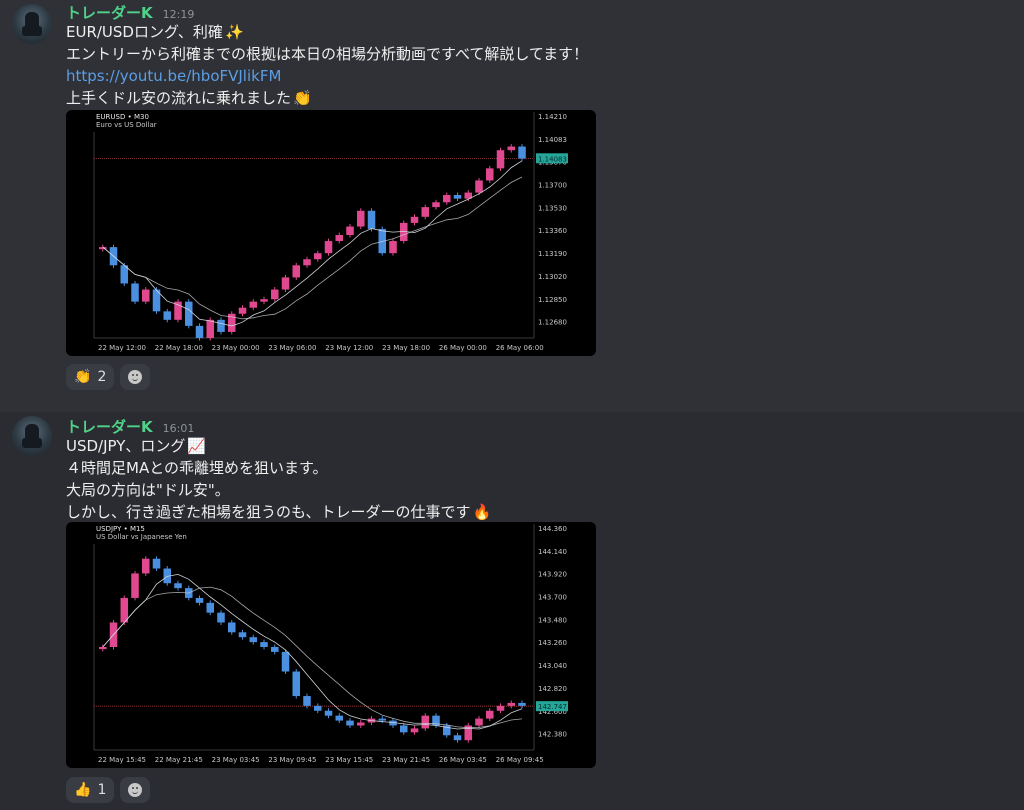 The width and height of the screenshot is (1024, 810). I want to click on message-line: 上手くドル安の流れに乗れました 👏, so click(189, 98).